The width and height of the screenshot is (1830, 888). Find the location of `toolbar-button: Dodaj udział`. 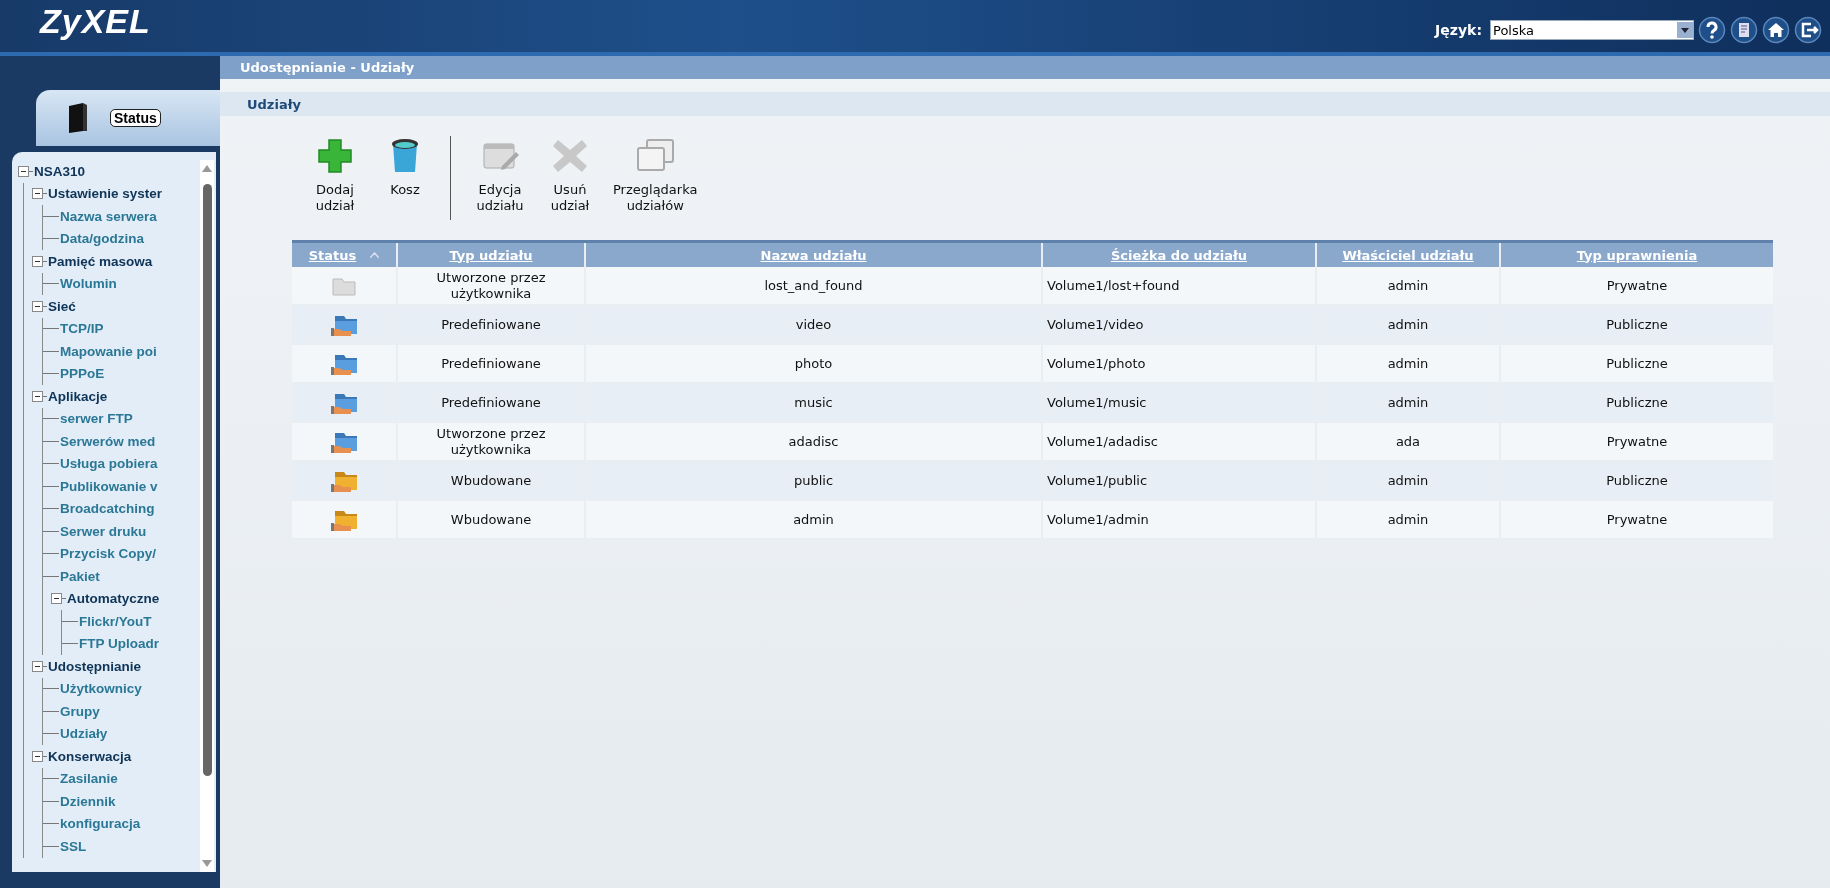

toolbar-button: Dodaj udział is located at coordinates (335, 175).